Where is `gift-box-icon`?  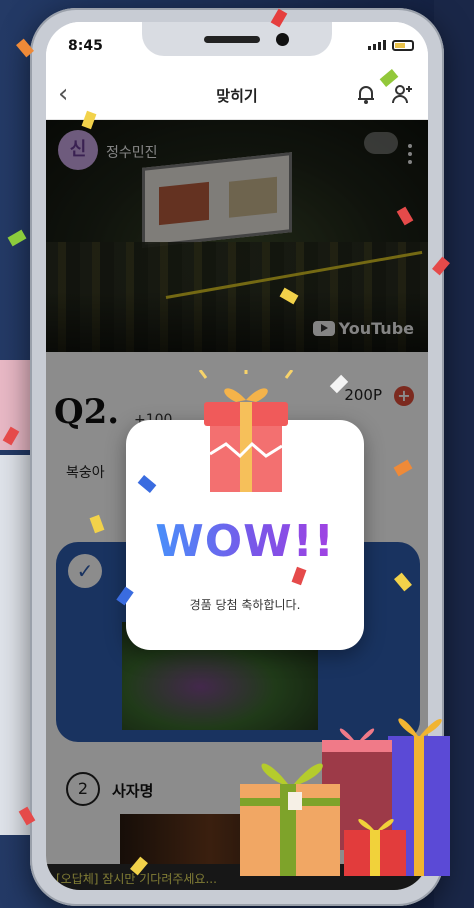 gift-box-icon is located at coordinates (246, 431).